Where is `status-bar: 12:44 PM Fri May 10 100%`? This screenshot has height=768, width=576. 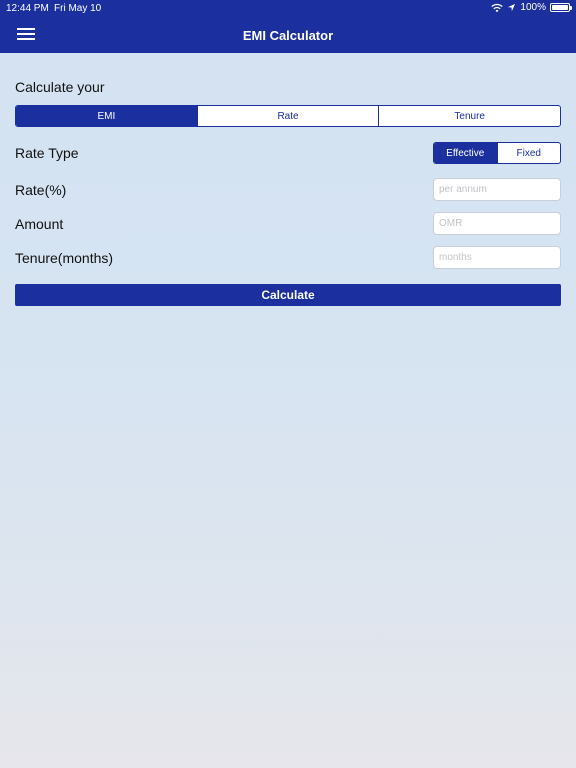
status-bar: 12:44 PM Fri May 10 100% is located at coordinates (288, 8).